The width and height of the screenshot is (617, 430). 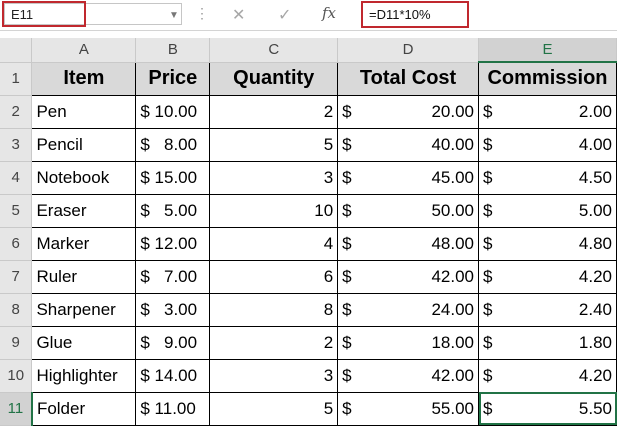 I want to click on table-row: 4 Notebook $ 15.00 3 $45.00 $4.50, so click(x=308, y=177).